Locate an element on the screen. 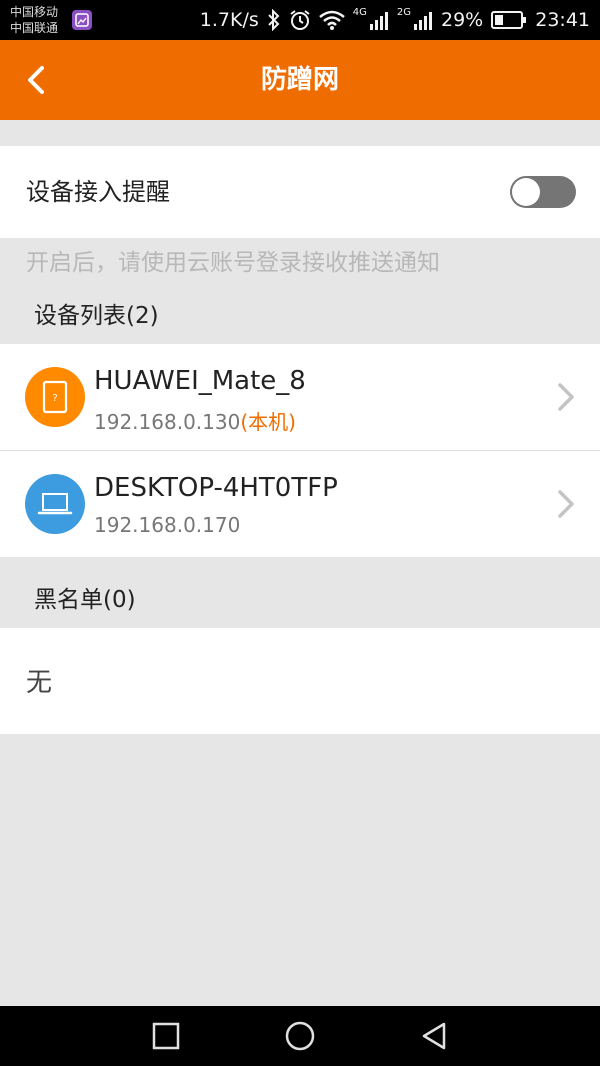 The height and width of the screenshot is (1066, 600). carrier-1: 中国移动 is located at coordinates (34, 12).